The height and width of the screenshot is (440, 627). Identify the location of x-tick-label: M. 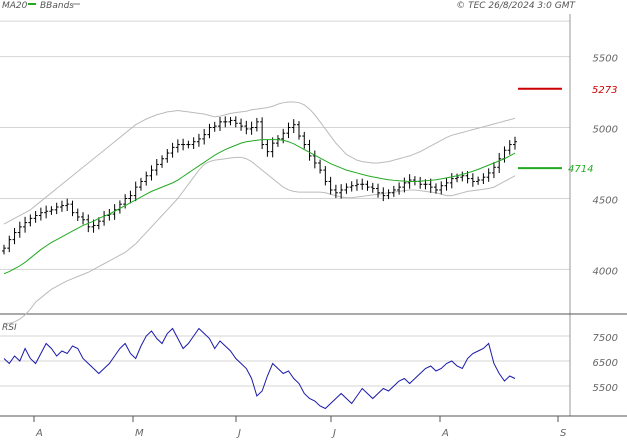
(139, 433).